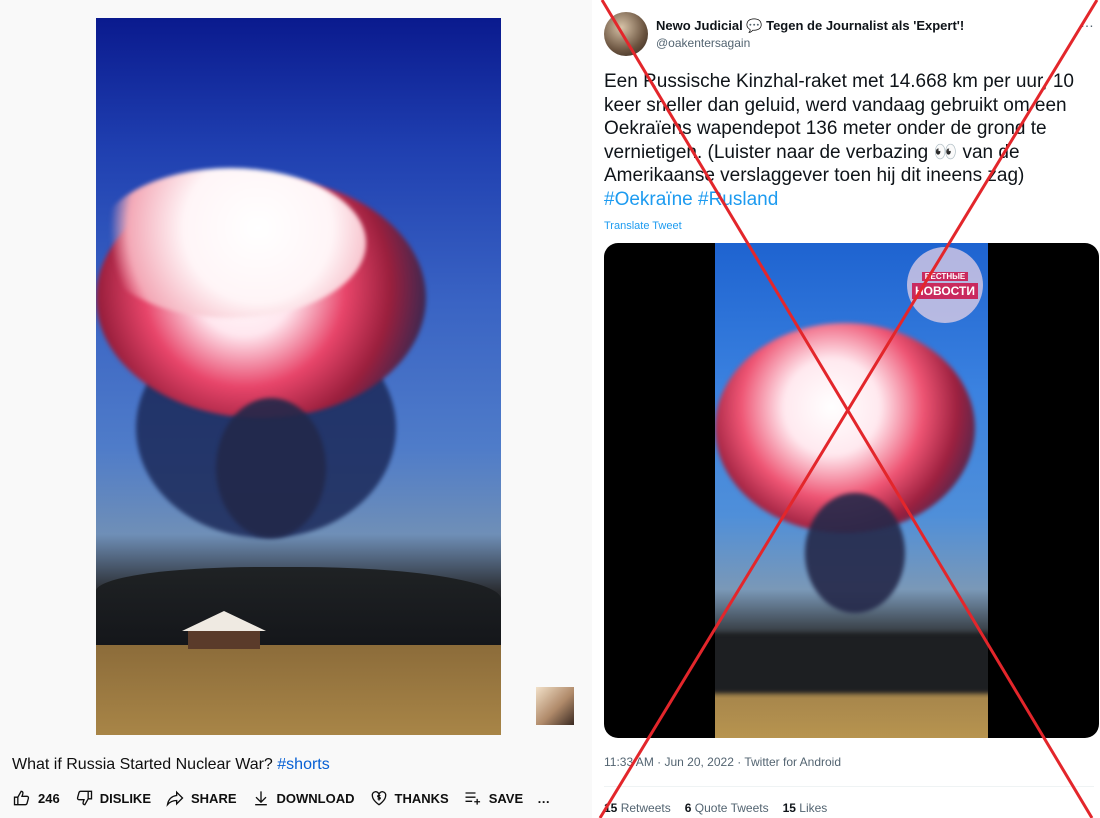 The image size is (1100, 818). I want to click on share-icon, so click(175, 798).